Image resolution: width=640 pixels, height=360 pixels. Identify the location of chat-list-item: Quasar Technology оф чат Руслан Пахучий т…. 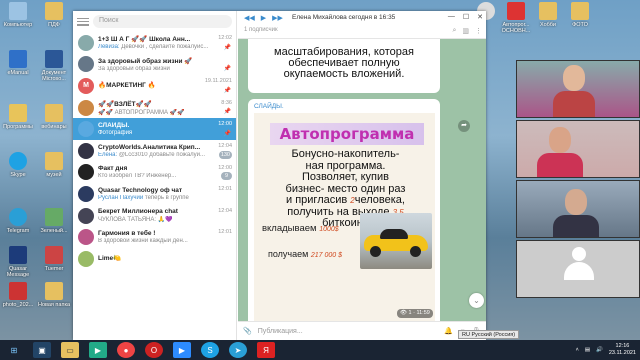
(154, 194).